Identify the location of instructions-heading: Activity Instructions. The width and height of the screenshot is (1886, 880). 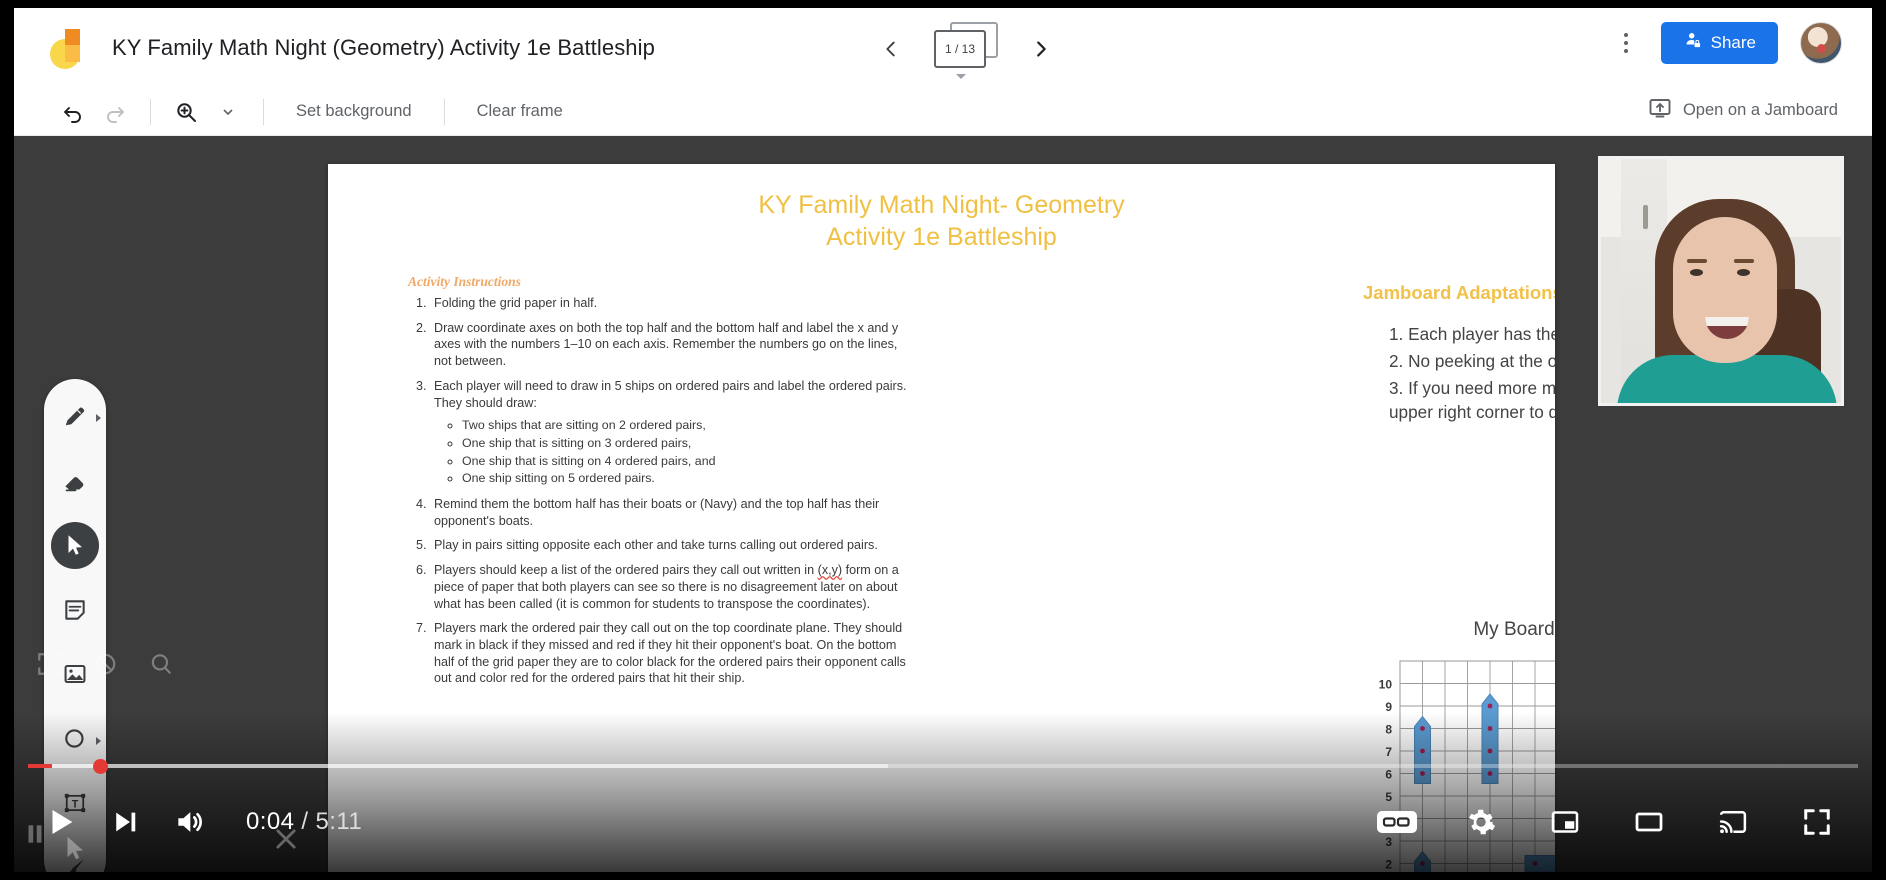
(464, 281).